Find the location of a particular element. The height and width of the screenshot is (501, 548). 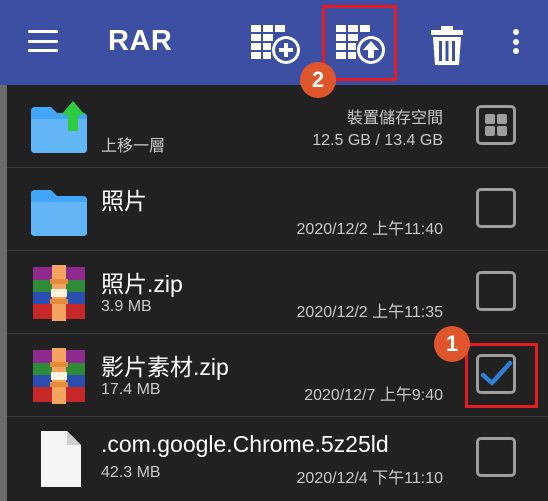

file-date: 2020/12/7 上午9:40 is located at coordinates (373, 395).